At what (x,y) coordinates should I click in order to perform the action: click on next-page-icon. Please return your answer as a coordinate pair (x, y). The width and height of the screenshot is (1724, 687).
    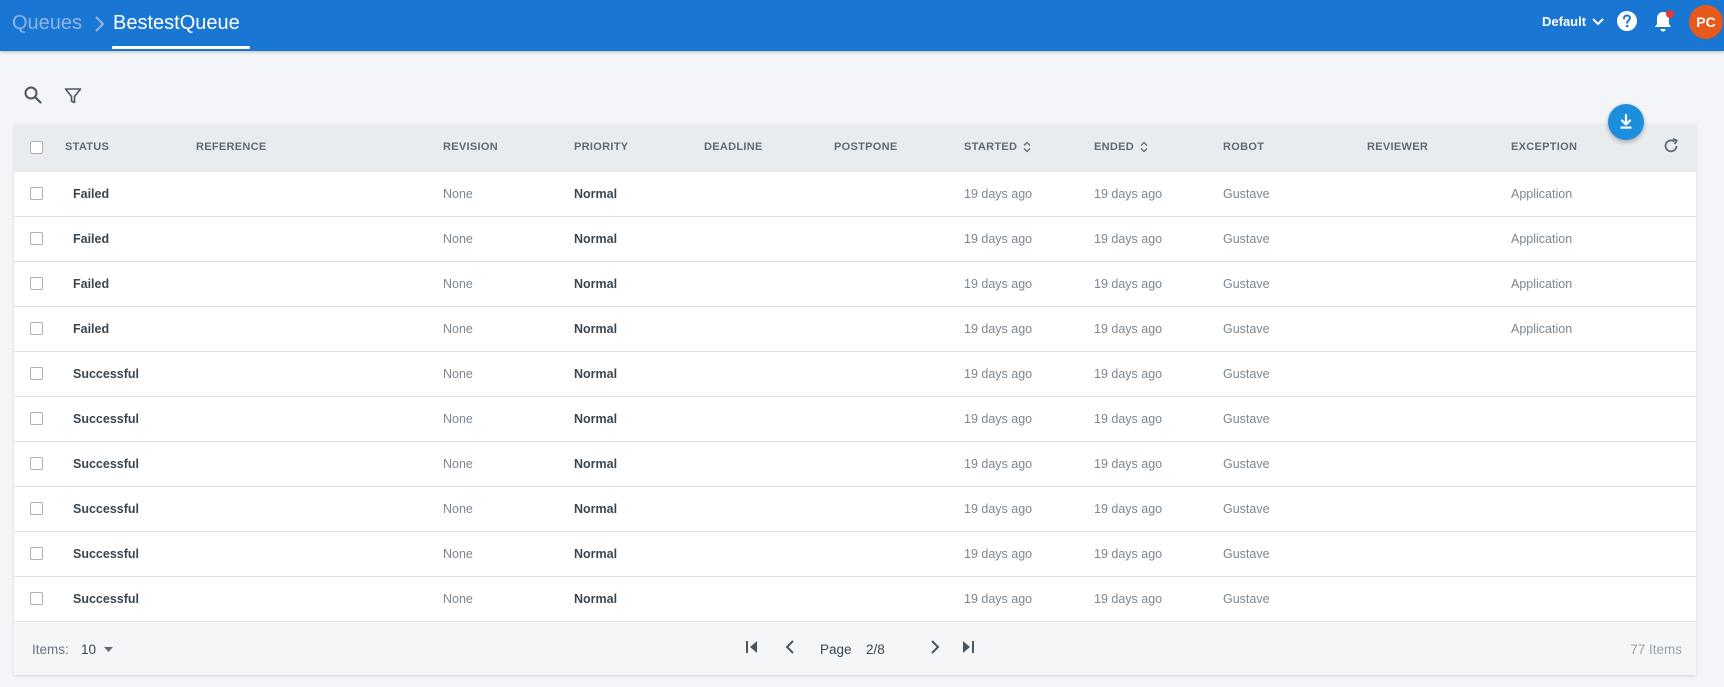
    Looking at the image, I should click on (934, 647).